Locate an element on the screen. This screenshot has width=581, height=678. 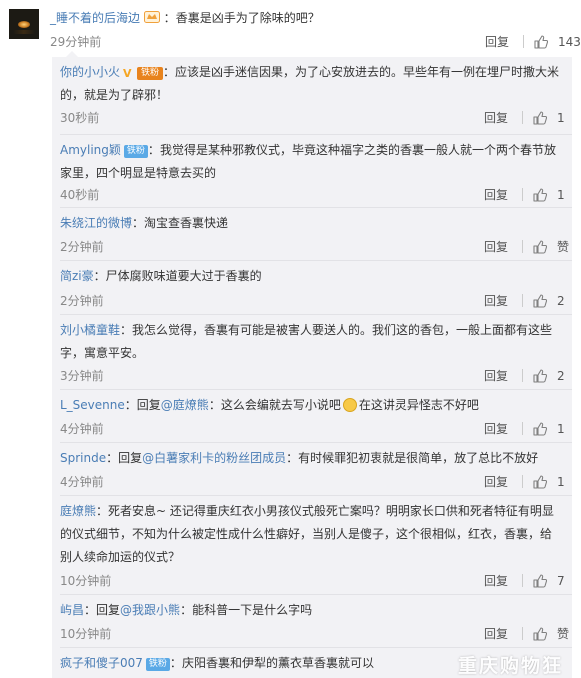
timestamp: 40秒前 is located at coordinates (80, 195).